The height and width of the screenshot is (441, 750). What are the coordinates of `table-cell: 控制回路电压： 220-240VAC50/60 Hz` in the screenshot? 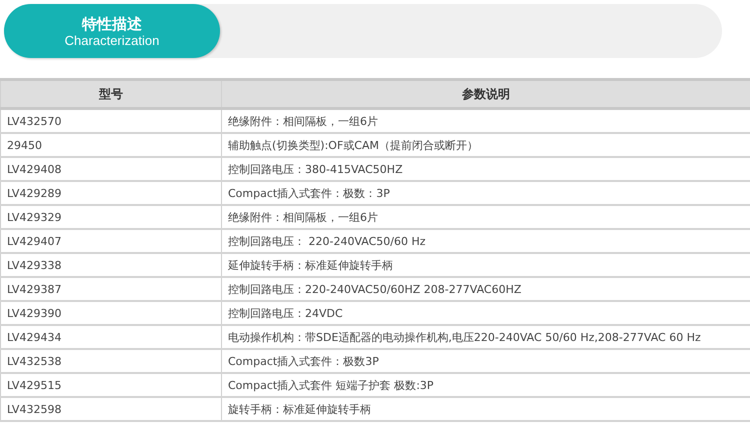 It's located at (486, 241).